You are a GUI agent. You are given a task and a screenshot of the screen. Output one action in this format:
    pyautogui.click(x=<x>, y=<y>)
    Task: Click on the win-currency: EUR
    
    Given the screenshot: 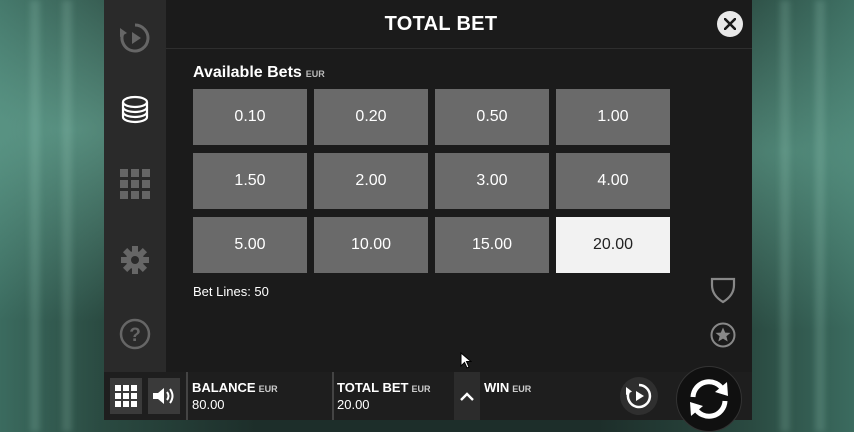 What is the action you would take?
    pyautogui.click(x=522, y=389)
    